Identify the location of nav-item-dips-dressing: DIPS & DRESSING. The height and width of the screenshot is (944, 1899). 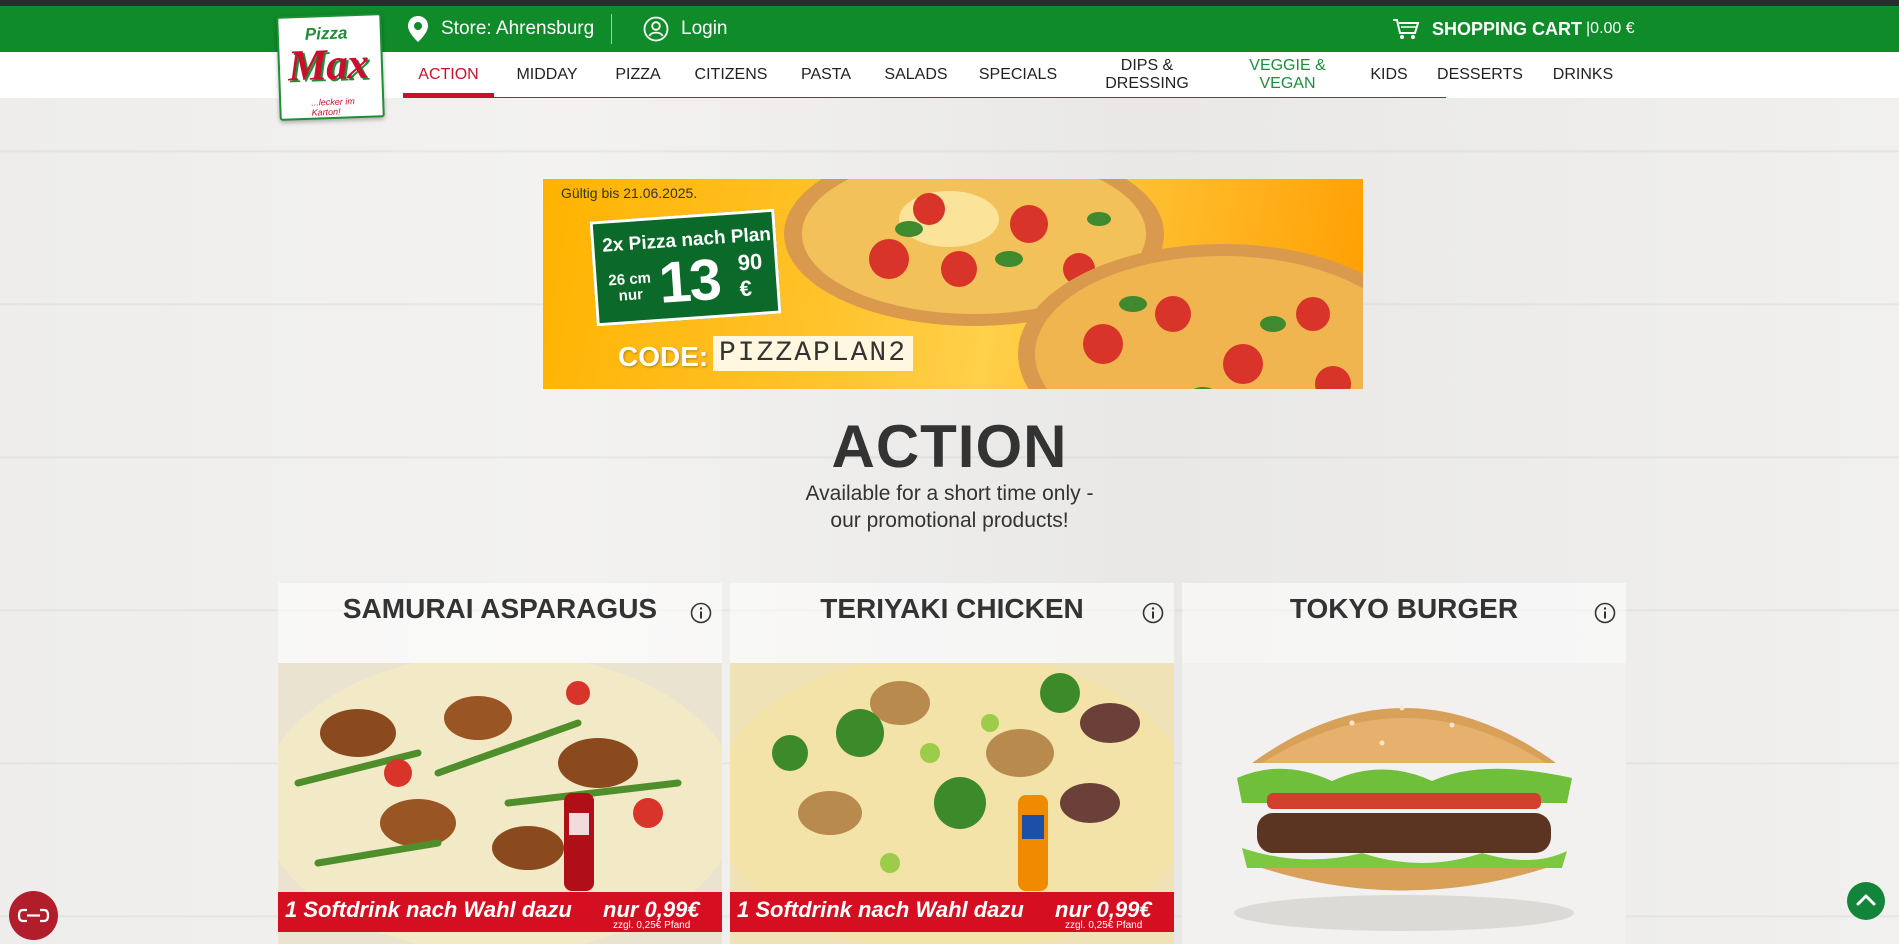
(1147, 75).